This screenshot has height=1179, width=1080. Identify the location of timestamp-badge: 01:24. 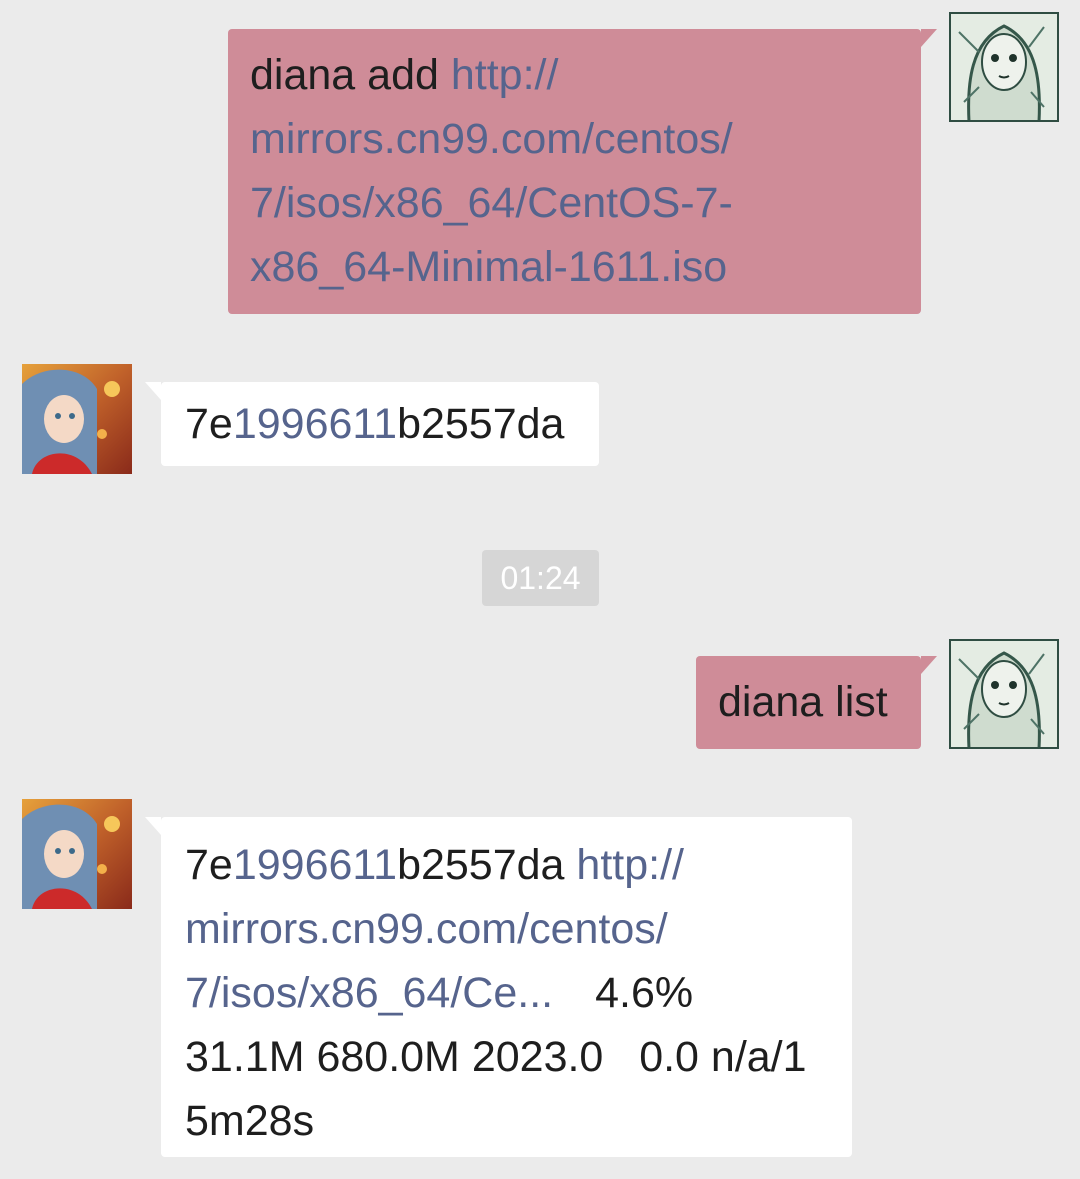
(540, 578).